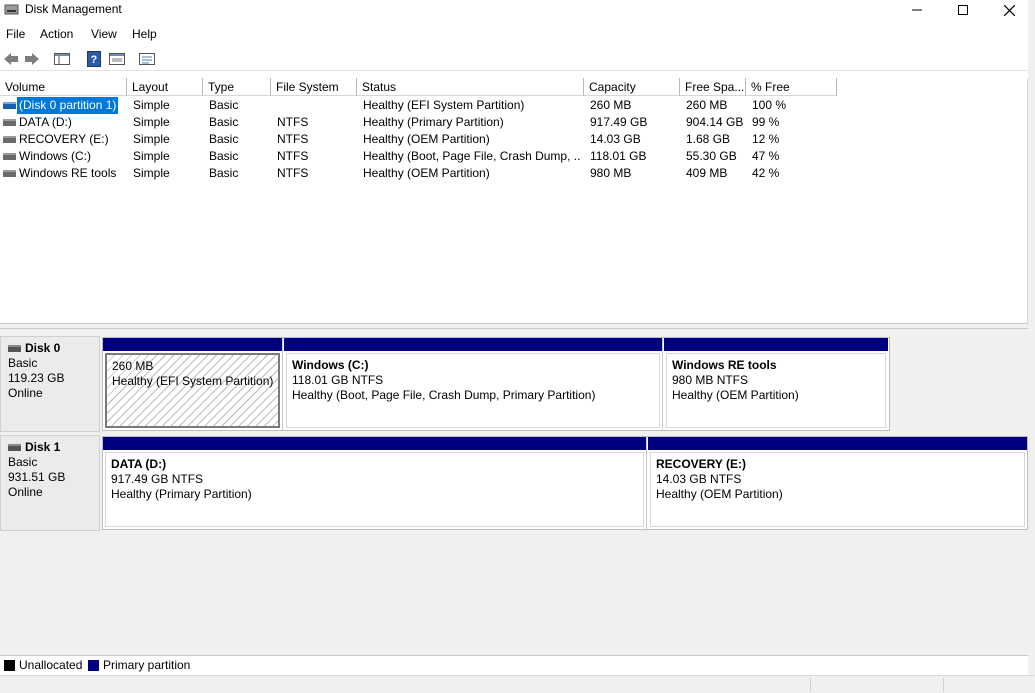 This screenshot has width=1035, height=693. I want to click on list-view-button, so click(147, 59).